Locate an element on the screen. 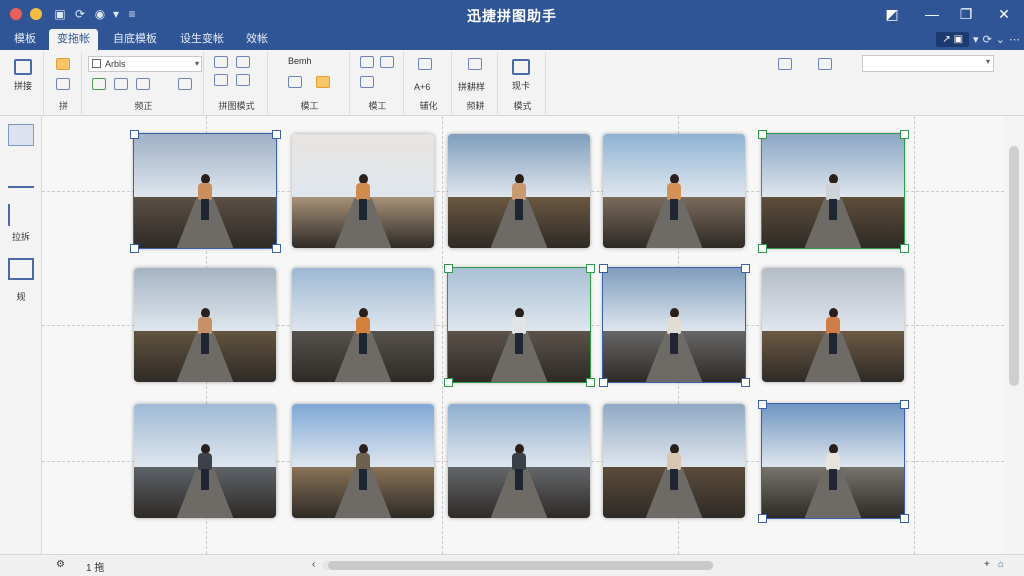 The image size is (1024, 576). tab-effects: 效帐 is located at coordinates (257, 39).